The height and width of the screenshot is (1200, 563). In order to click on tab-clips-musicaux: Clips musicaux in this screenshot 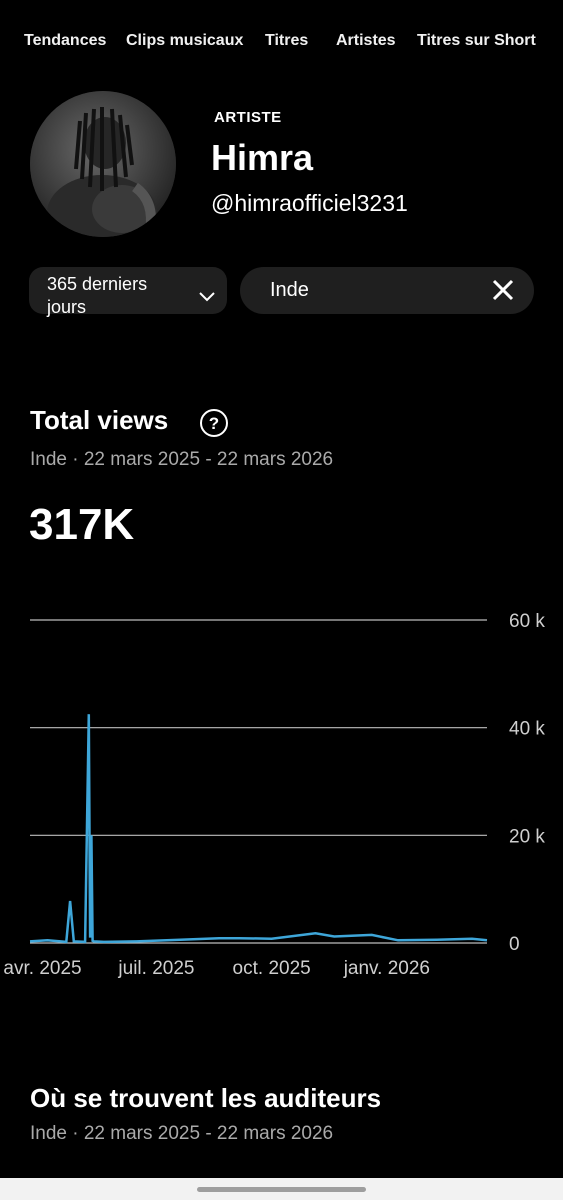, I will do `click(184, 41)`.